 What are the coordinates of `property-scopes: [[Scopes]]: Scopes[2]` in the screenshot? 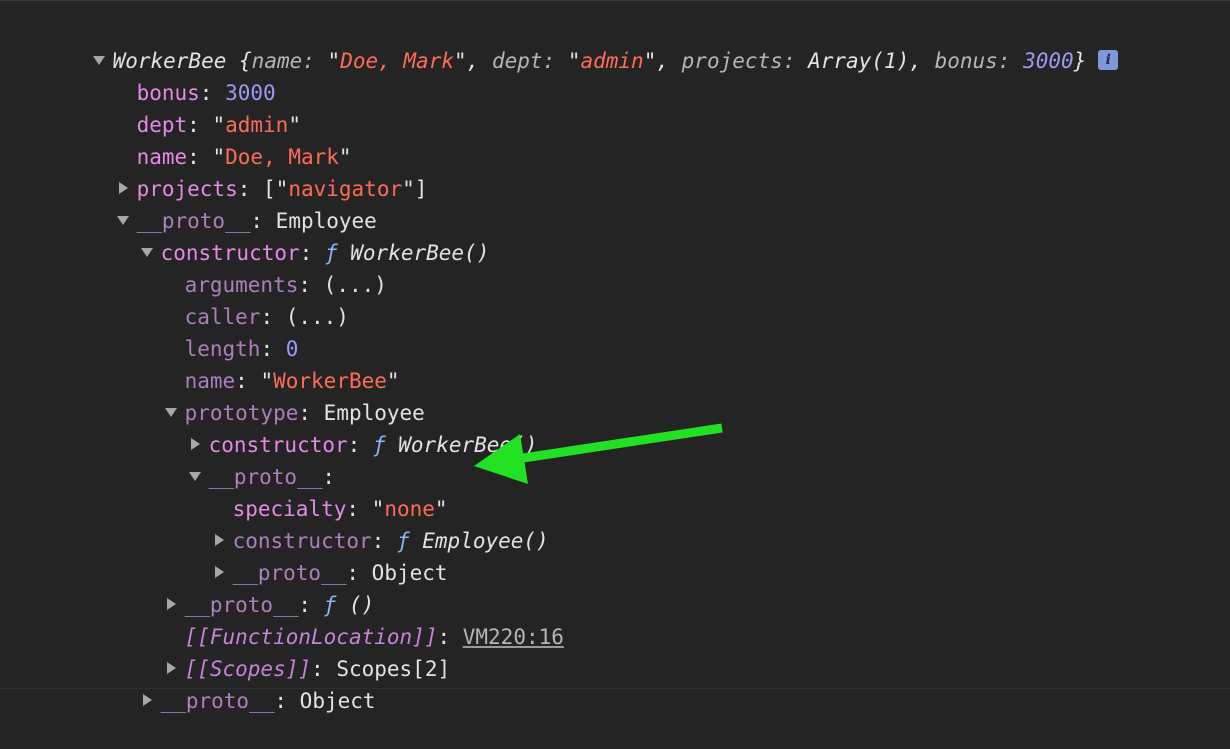 It's located at (282, 651).